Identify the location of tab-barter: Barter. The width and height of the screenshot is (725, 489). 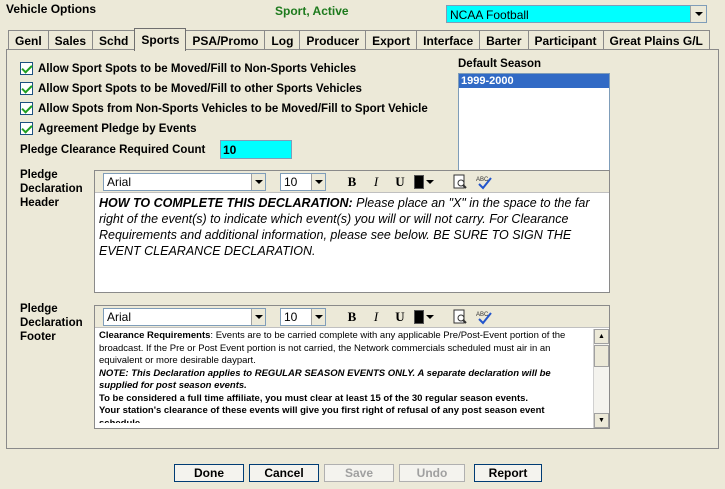
(504, 40).